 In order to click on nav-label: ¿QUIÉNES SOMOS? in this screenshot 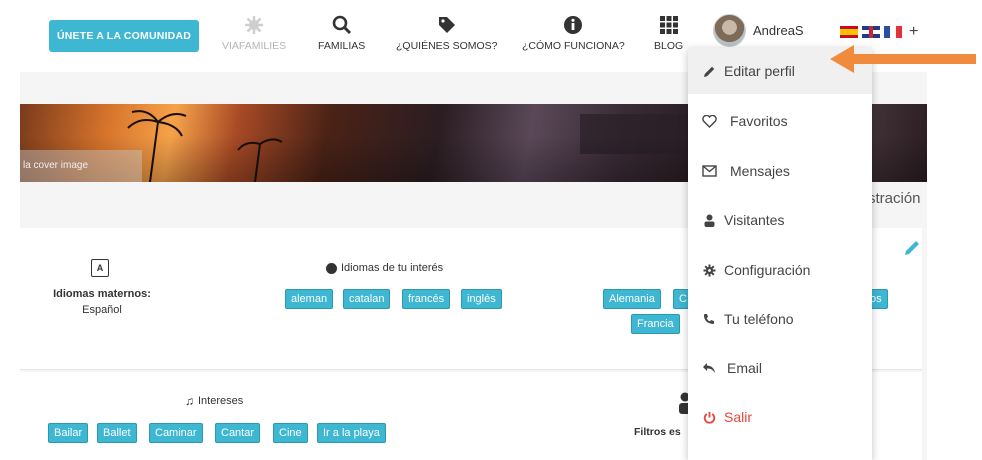, I will do `click(447, 46)`.